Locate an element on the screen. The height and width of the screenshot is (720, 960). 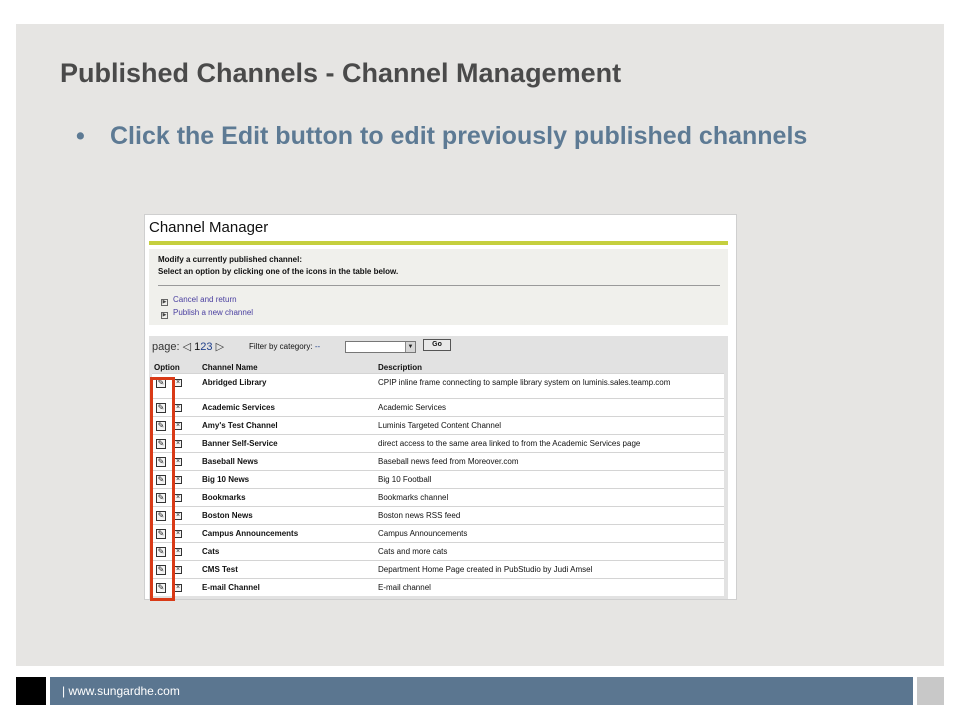
table-row: ✎ × Big 10 News Big 10 Football is located at coordinates (438, 479).